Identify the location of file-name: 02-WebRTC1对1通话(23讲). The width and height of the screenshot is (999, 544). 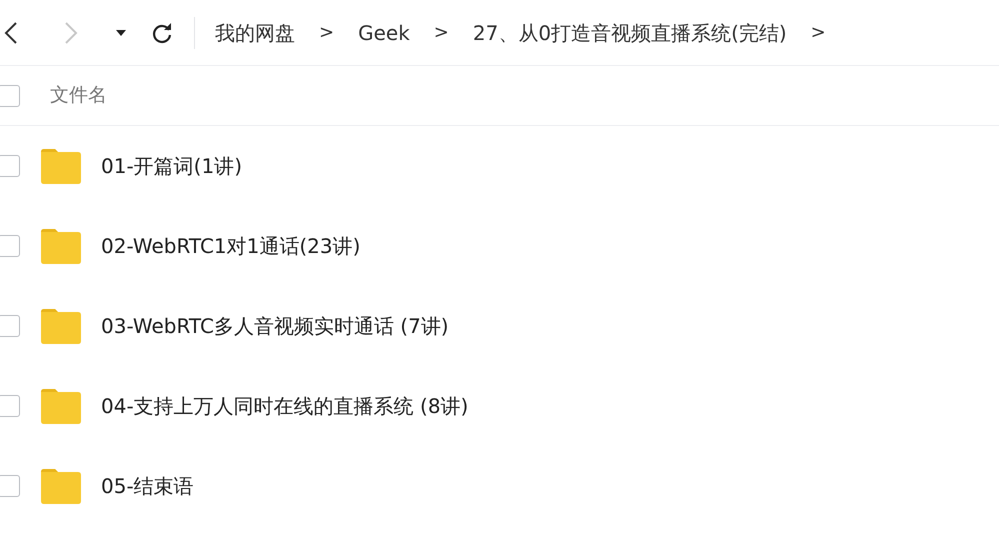
(230, 246).